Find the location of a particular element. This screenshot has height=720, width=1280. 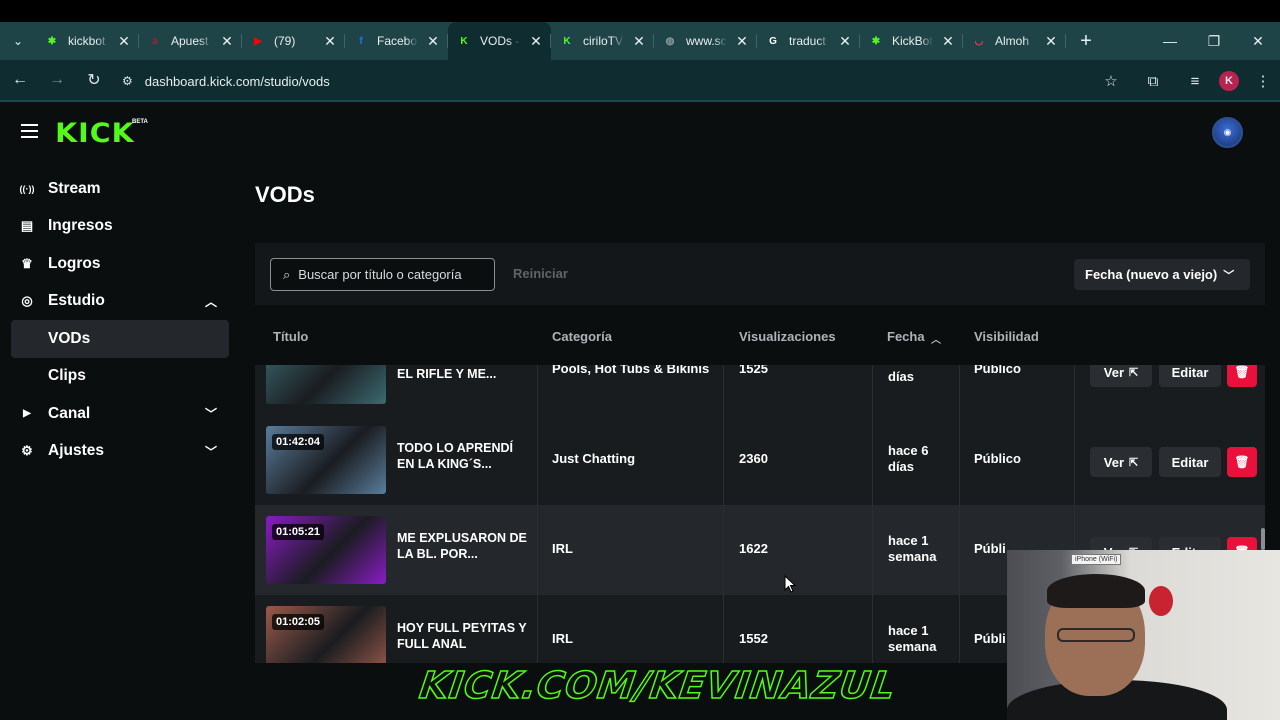

tab-search-icon: ⌄ is located at coordinates (18, 41).